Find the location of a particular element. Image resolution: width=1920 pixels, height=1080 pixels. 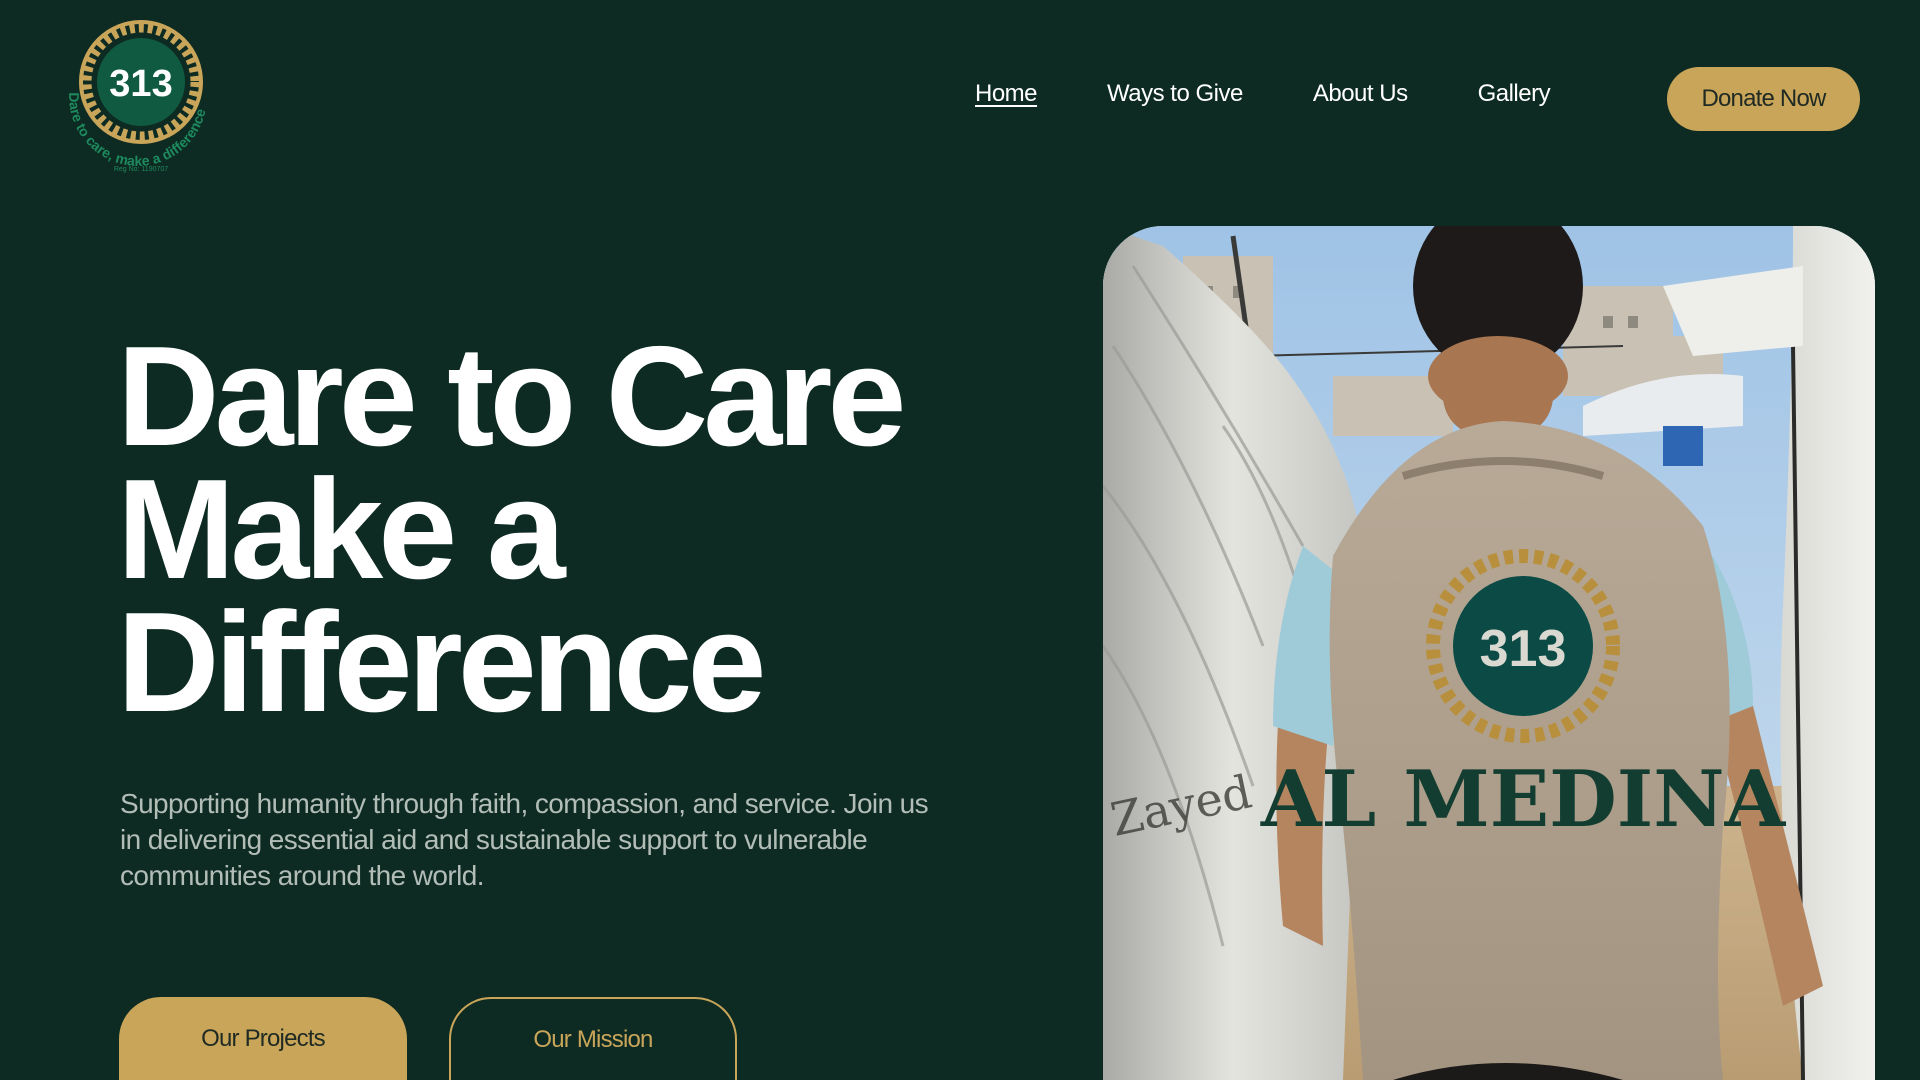

hero-title-line-2: Make a is located at coordinates (341, 529).